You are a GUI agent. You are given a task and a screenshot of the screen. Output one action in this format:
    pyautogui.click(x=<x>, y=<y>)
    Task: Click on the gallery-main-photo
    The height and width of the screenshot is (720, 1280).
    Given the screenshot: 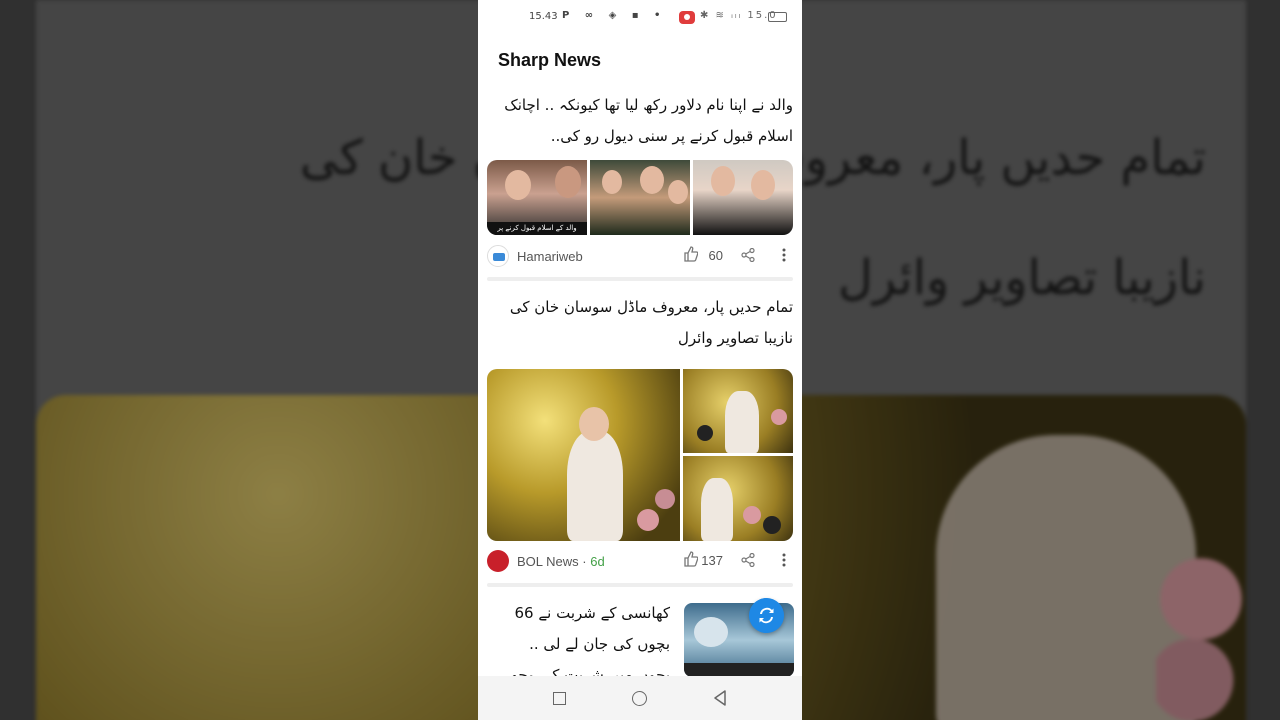 What is the action you would take?
    pyautogui.click(x=583, y=455)
    